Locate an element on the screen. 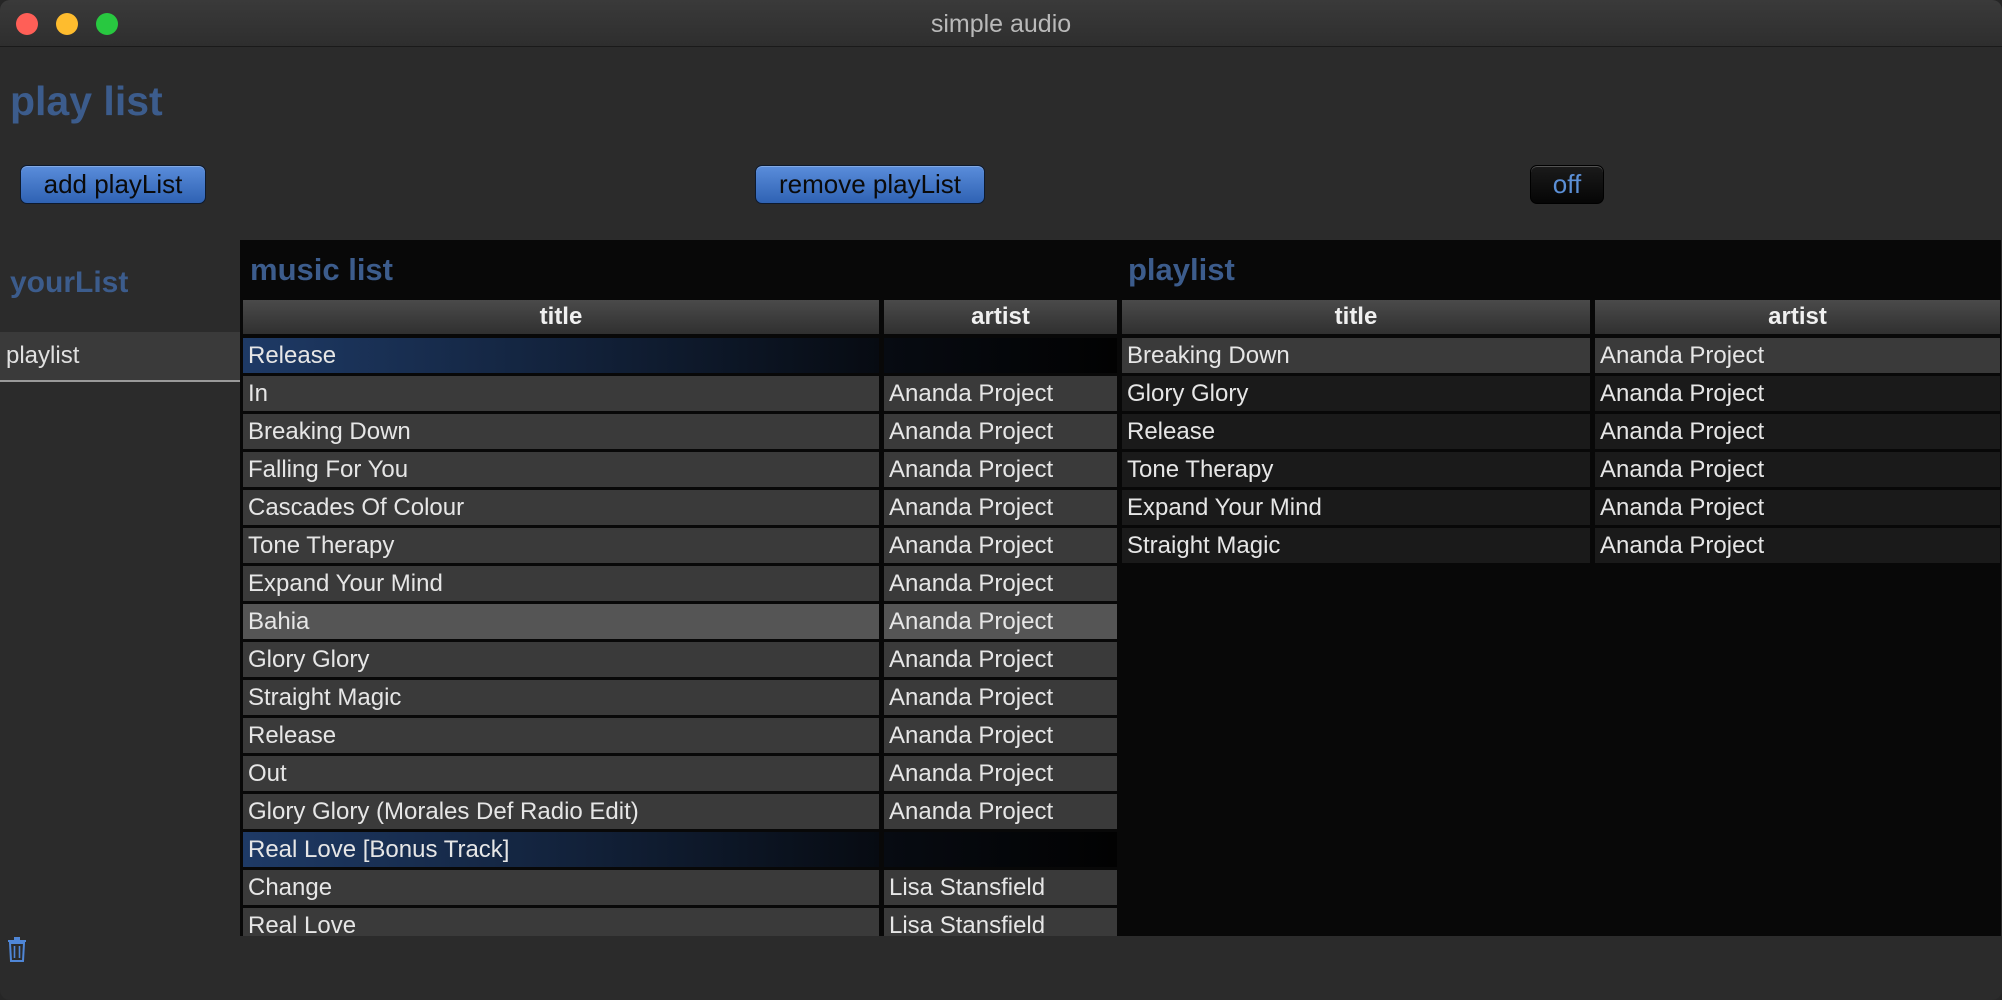 The width and height of the screenshot is (2002, 1000). table-row: Release is located at coordinates (680, 355).